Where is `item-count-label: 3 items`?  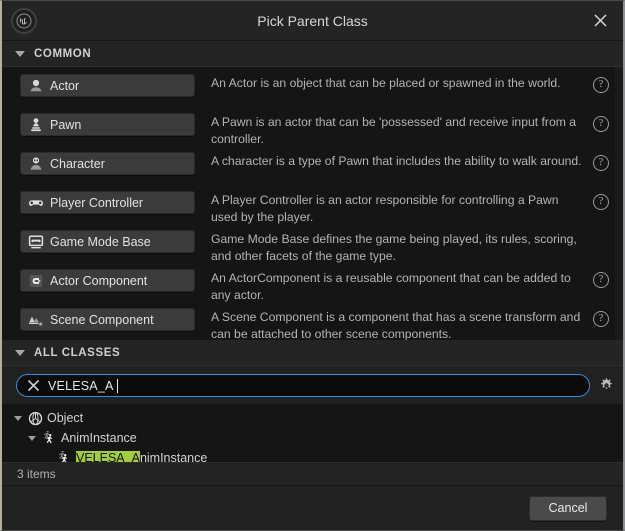
item-count-label: 3 items is located at coordinates (36, 474).